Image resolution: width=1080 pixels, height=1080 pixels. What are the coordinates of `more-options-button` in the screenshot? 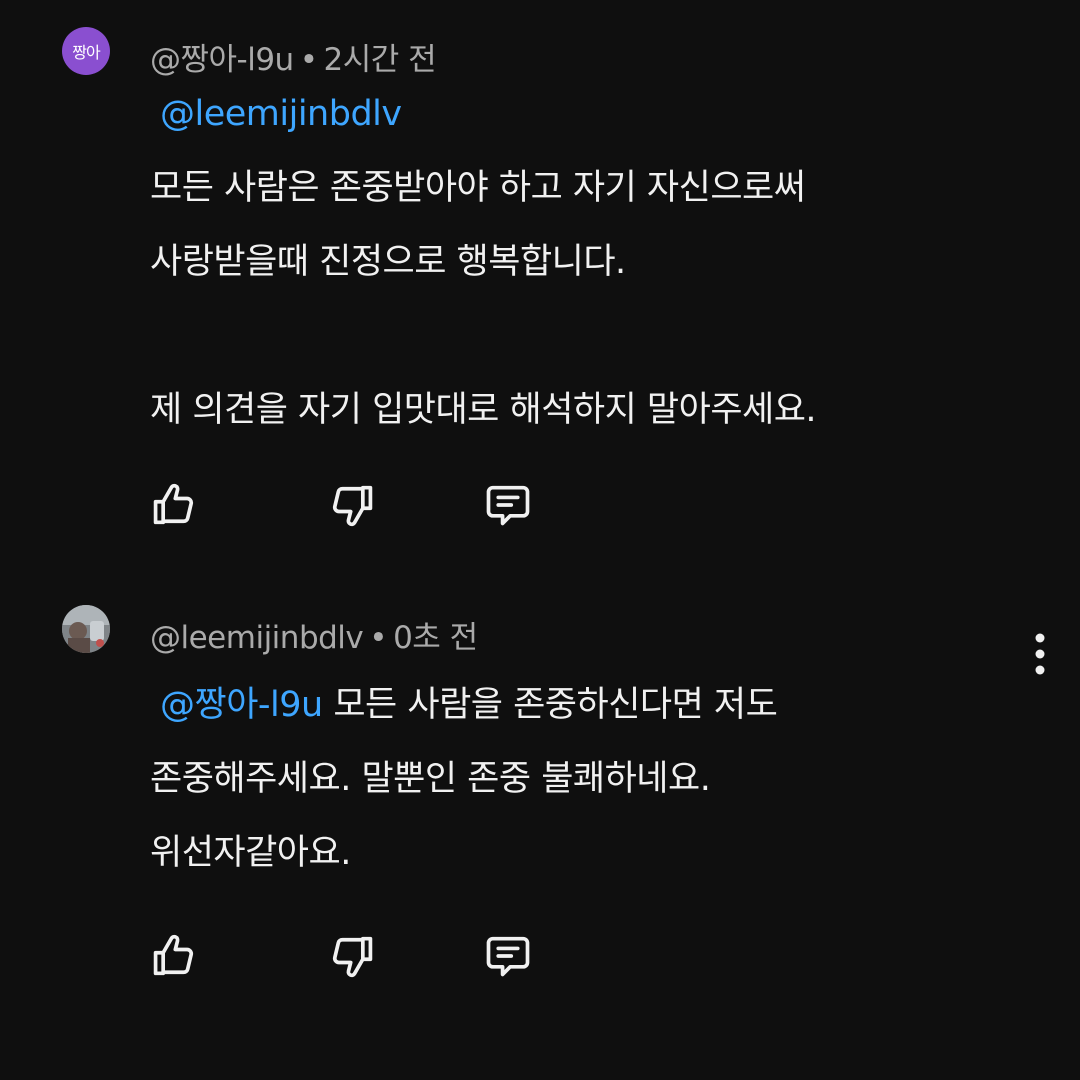 It's located at (1040, 654).